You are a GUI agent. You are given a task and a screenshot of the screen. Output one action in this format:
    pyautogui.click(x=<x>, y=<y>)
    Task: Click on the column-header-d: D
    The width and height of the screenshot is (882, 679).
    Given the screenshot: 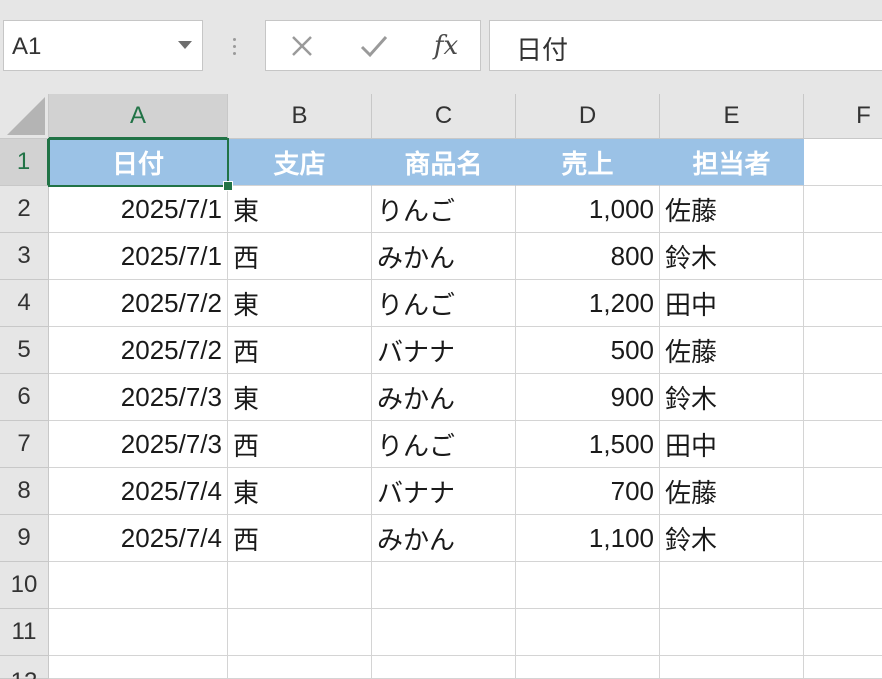 What is the action you would take?
    pyautogui.click(x=588, y=116)
    